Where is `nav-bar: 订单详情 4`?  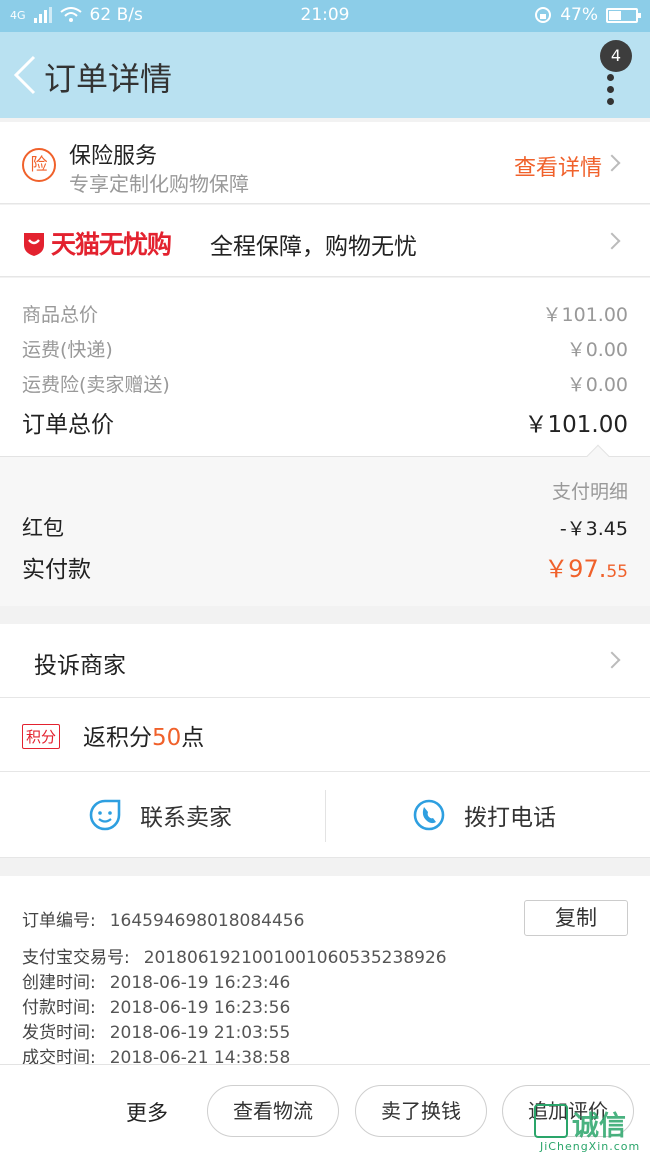 nav-bar: 订单详情 4 is located at coordinates (325, 75).